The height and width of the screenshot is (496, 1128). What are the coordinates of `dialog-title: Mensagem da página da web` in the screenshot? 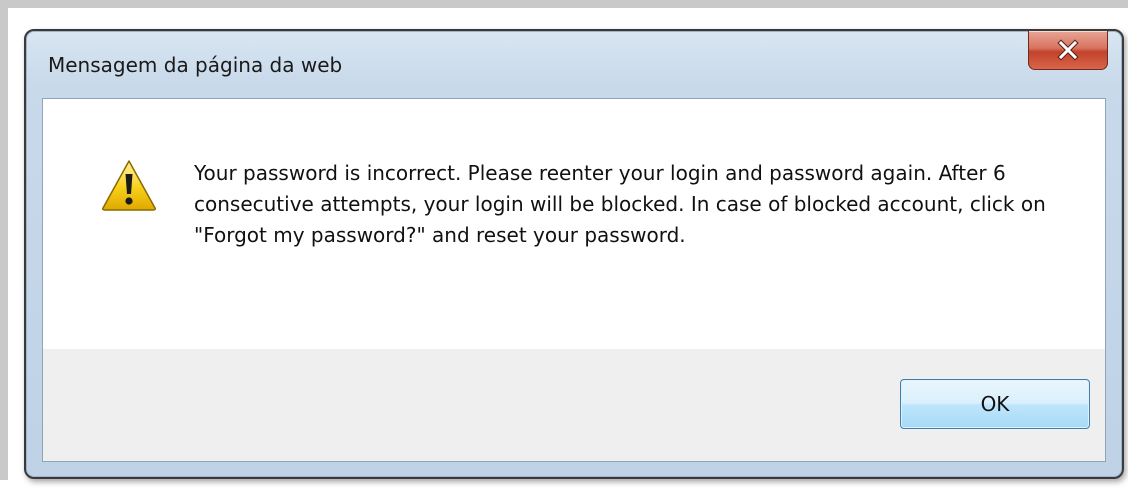 It's located at (195, 65).